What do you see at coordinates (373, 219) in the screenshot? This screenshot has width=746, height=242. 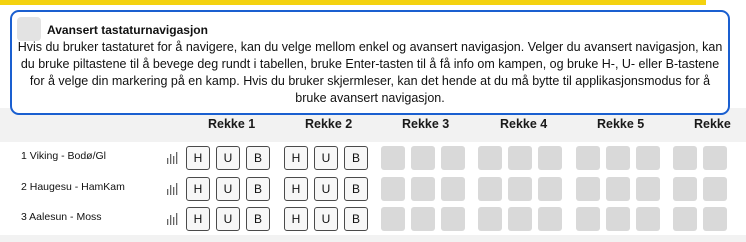 I see `match-row: 3 Aalesun - Moss H U B H U B` at bounding box center [373, 219].